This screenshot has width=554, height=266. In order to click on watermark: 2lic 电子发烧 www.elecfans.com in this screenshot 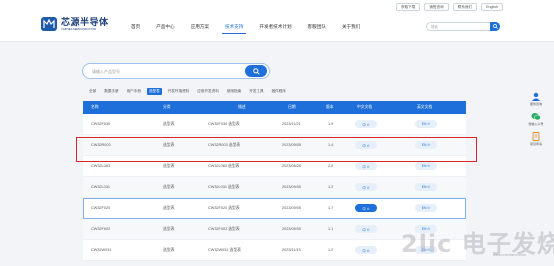, I will do `click(475, 242)`.